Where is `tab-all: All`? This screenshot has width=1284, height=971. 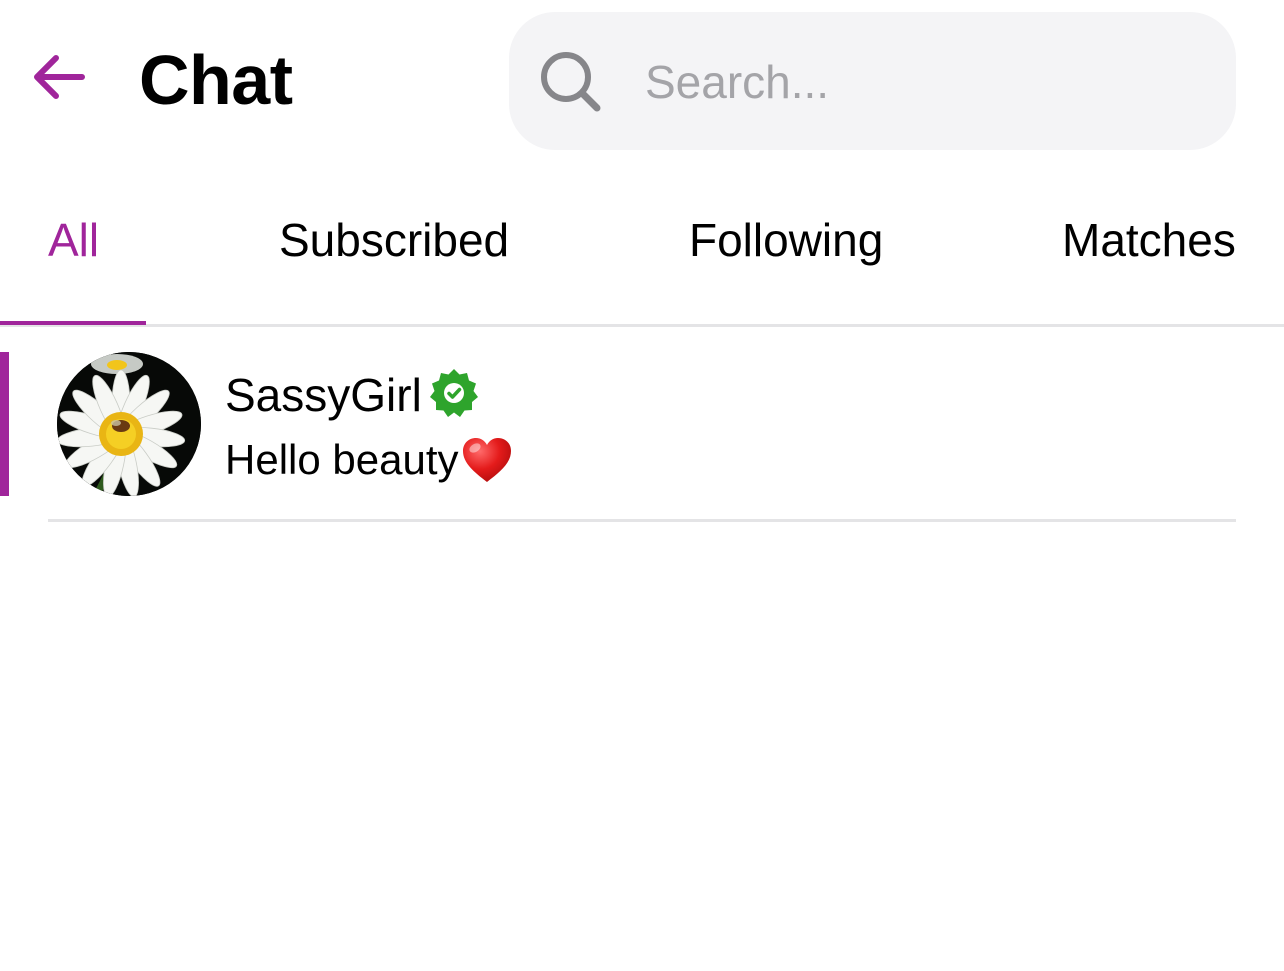 tab-all: All is located at coordinates (73, 240).